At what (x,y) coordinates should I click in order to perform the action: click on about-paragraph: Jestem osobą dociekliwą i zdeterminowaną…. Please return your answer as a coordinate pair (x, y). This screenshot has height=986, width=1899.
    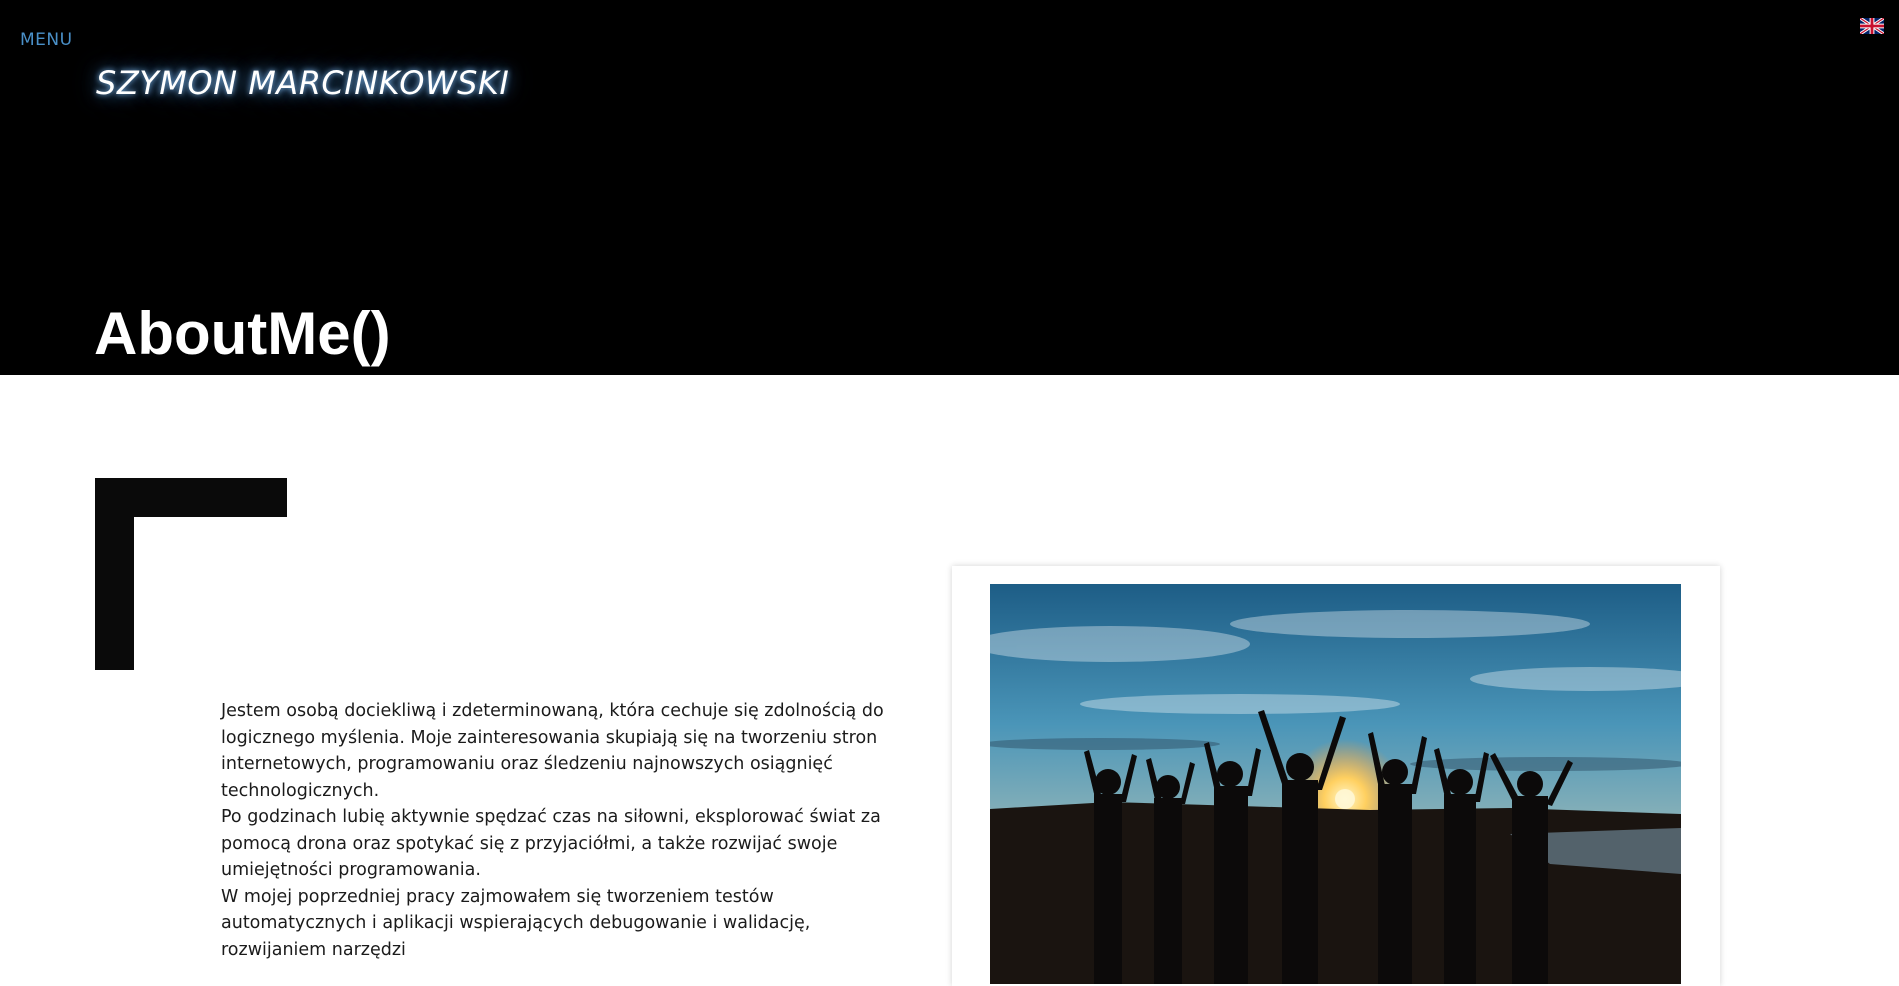
    Looking at the image, I should click on (552, 751).